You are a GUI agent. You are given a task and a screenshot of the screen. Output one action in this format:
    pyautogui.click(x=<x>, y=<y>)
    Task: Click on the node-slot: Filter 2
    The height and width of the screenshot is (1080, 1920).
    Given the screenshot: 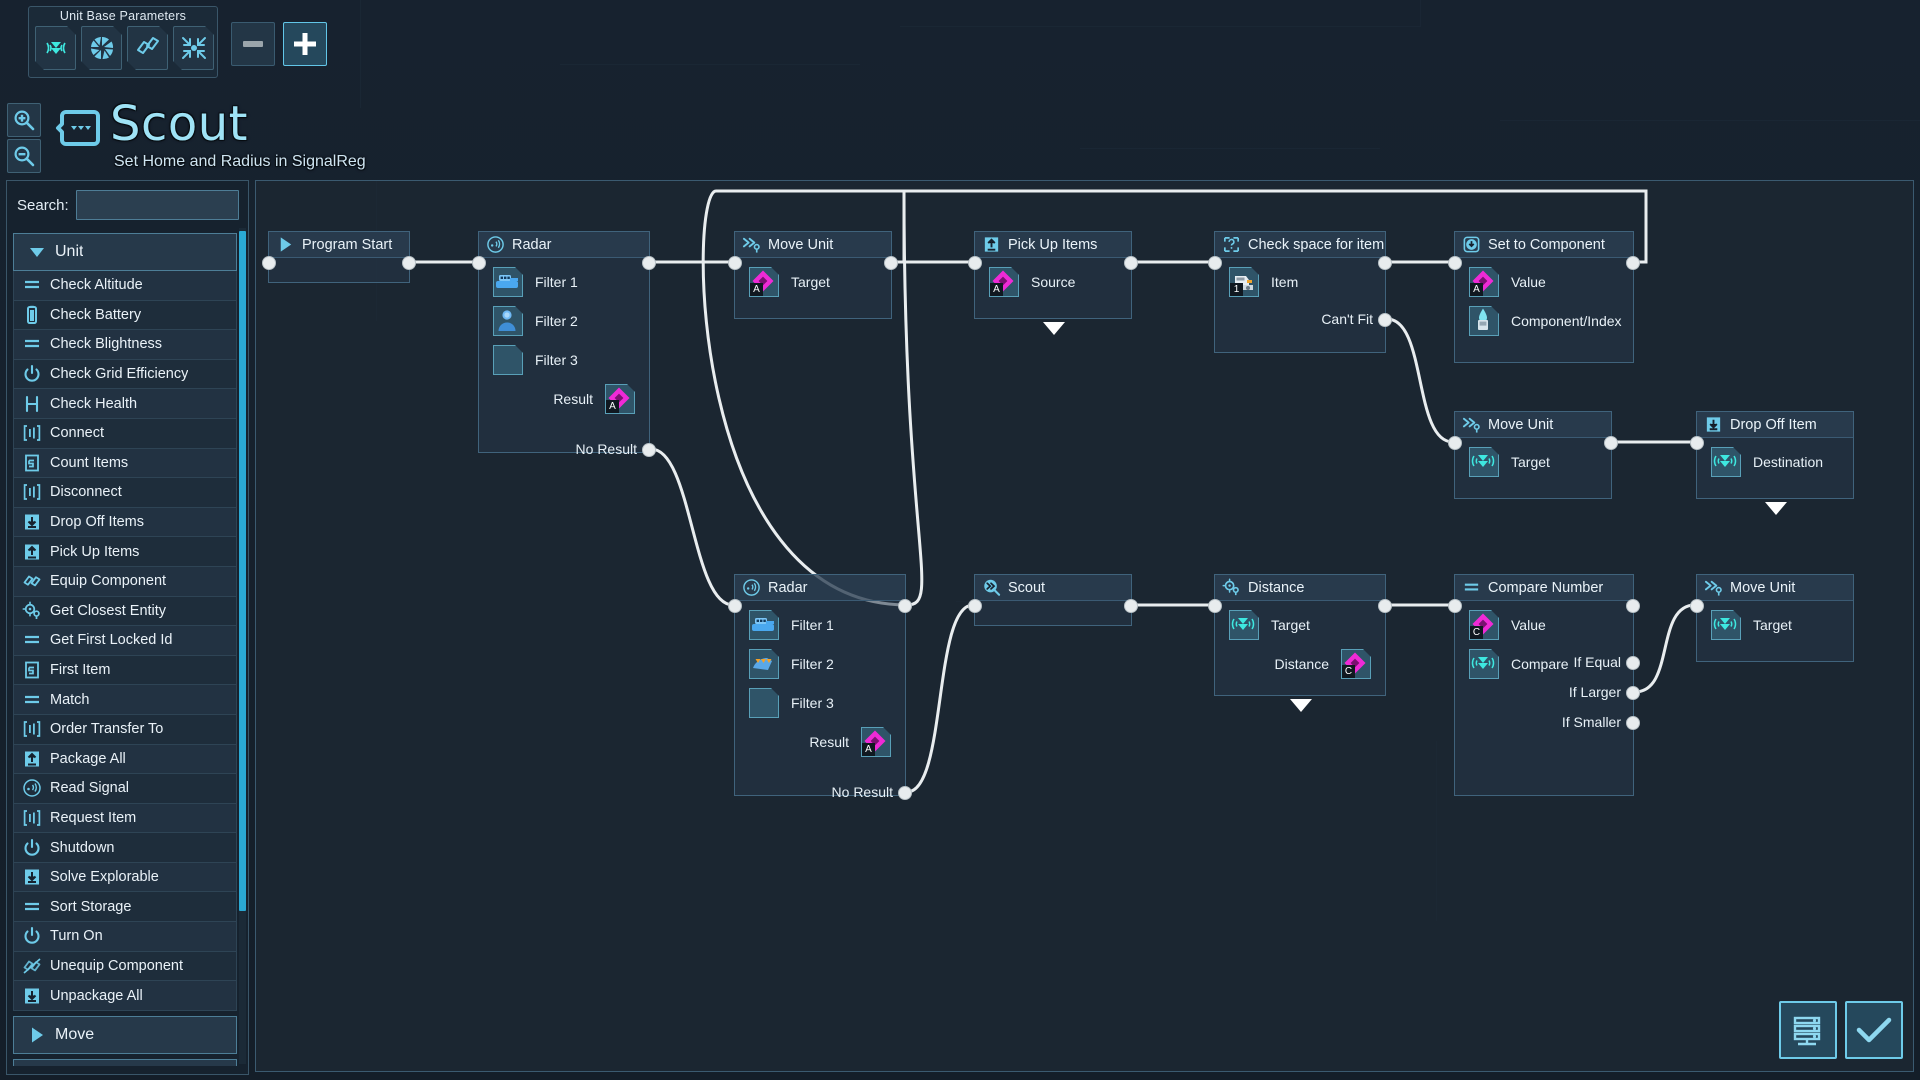 What is the action you would take?
    pyautogui.click(x=571, y=321)
    